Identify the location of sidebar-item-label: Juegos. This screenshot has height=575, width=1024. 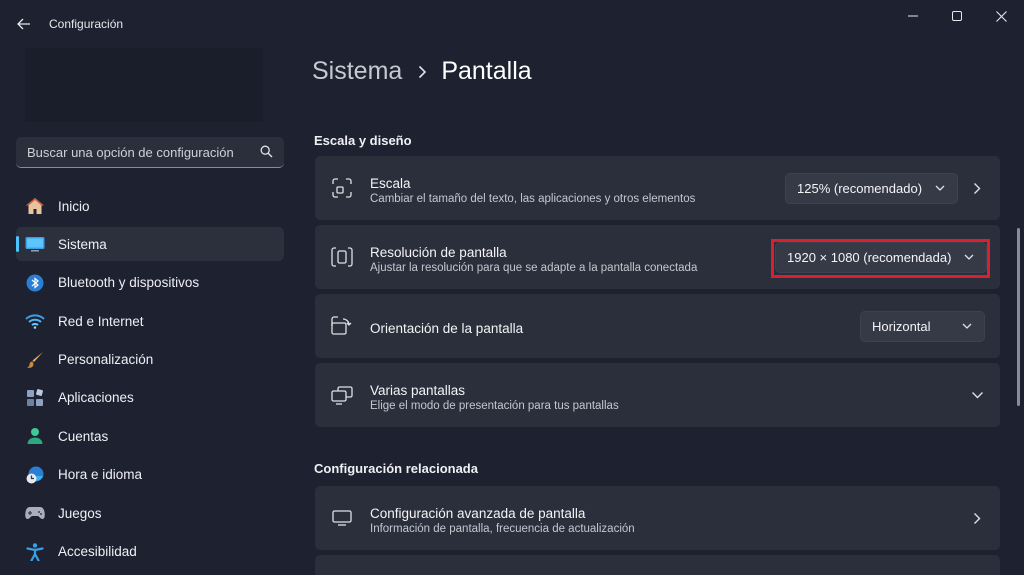
(80, 513).